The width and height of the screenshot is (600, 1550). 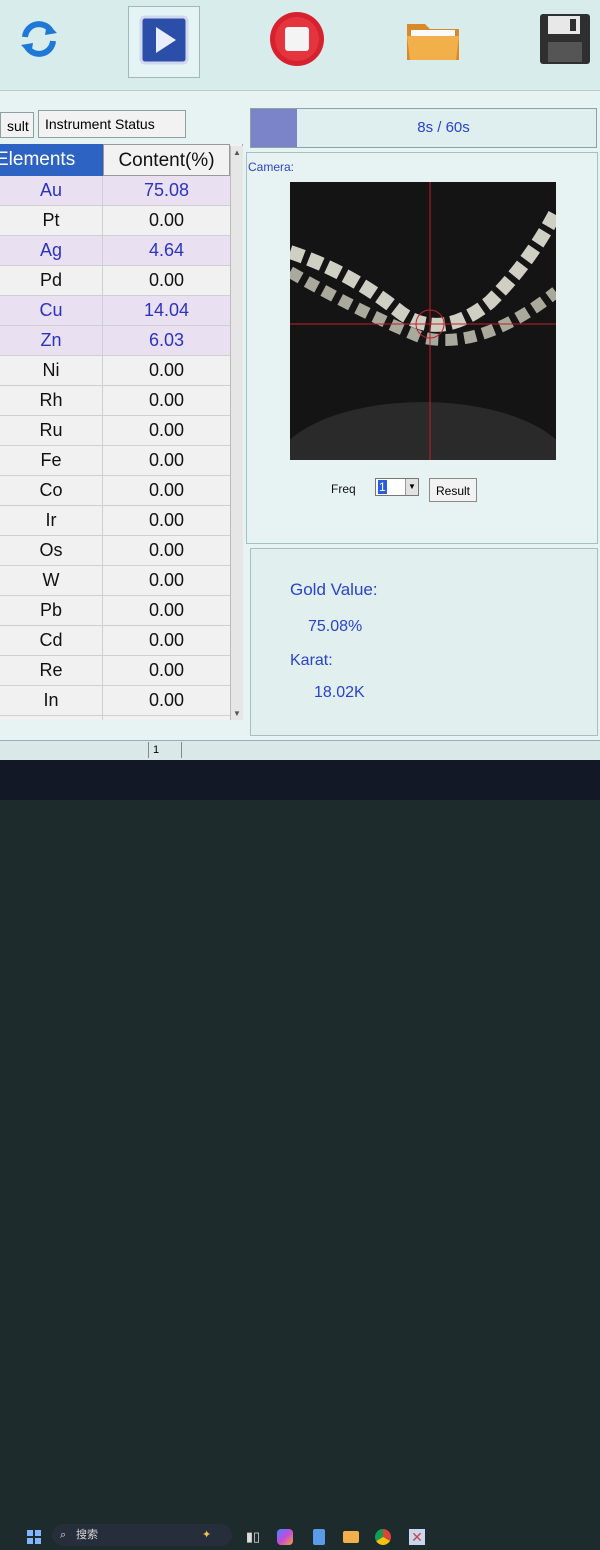 I want to click on start-button, so click(x=164, y=42).